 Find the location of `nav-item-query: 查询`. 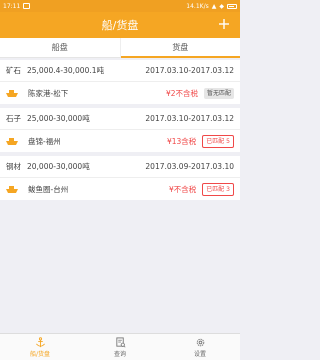

nav-item-query: 查询 is located at coordinates (120, 347).